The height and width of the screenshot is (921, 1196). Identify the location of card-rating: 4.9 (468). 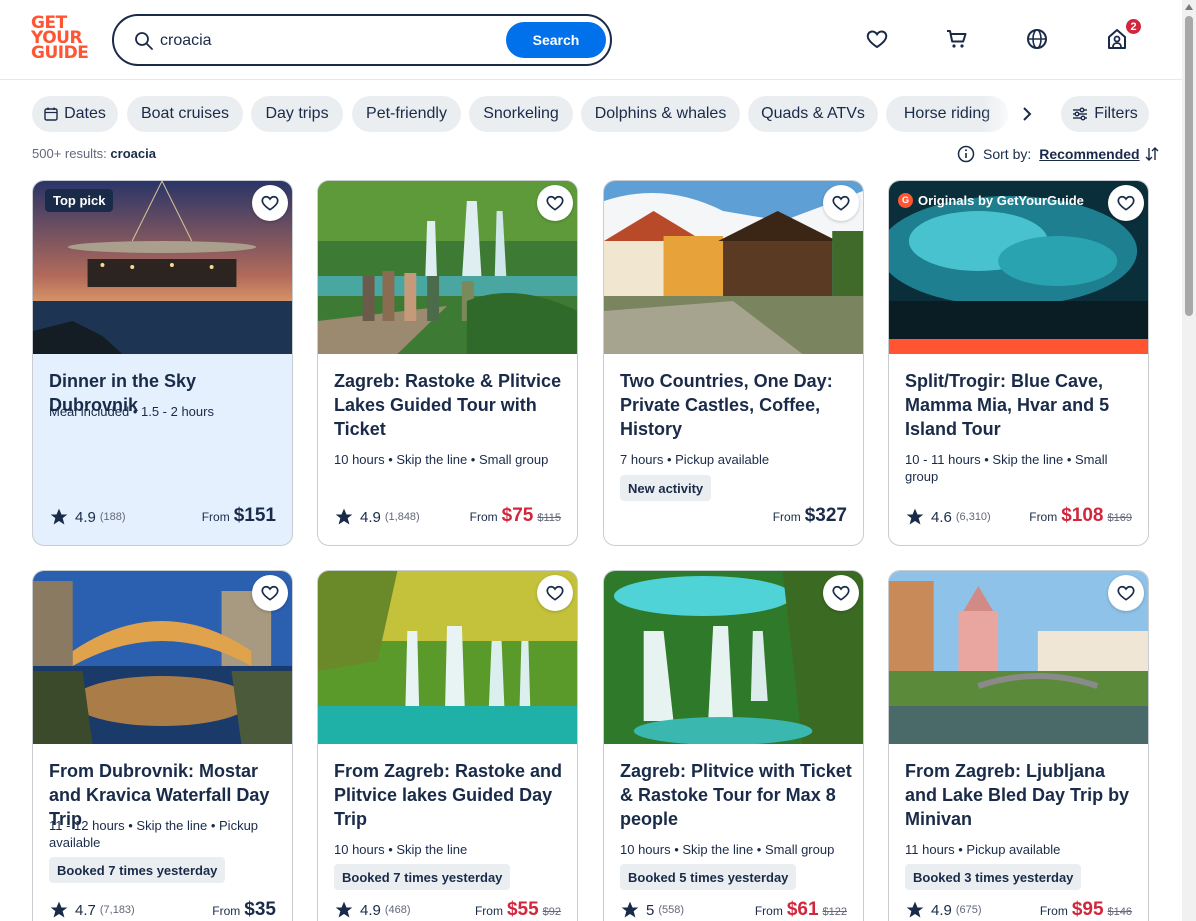
(372, 910).